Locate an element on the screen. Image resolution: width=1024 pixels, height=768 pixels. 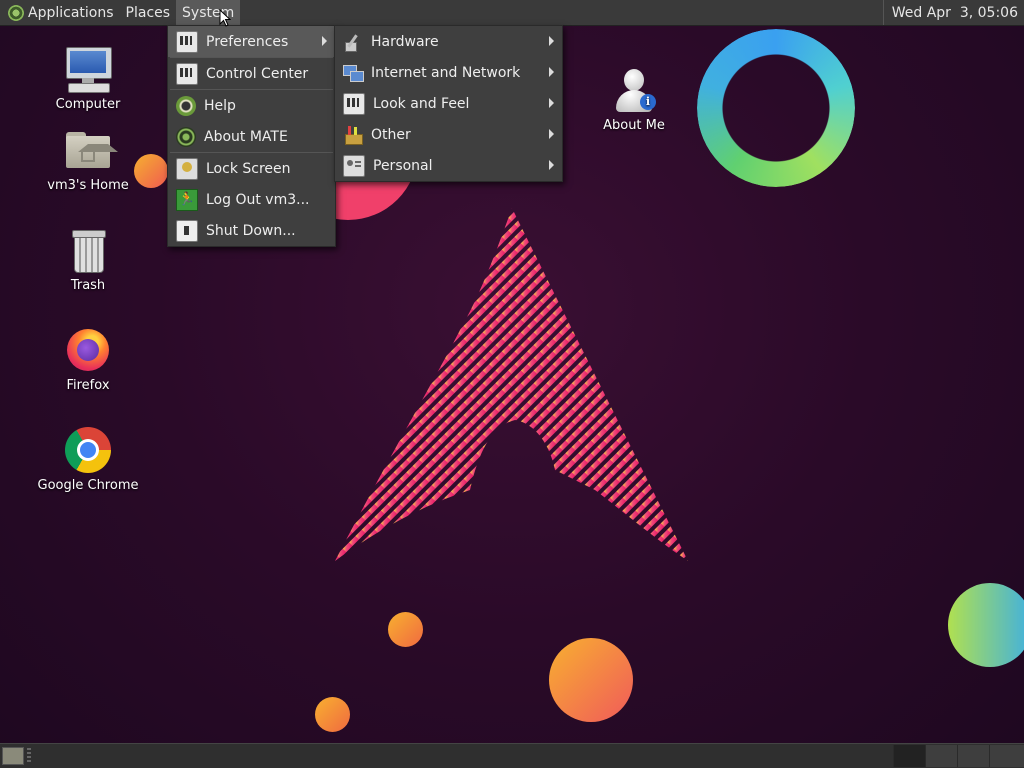
menu-item-help: Help is located at coordinates (251, 105).